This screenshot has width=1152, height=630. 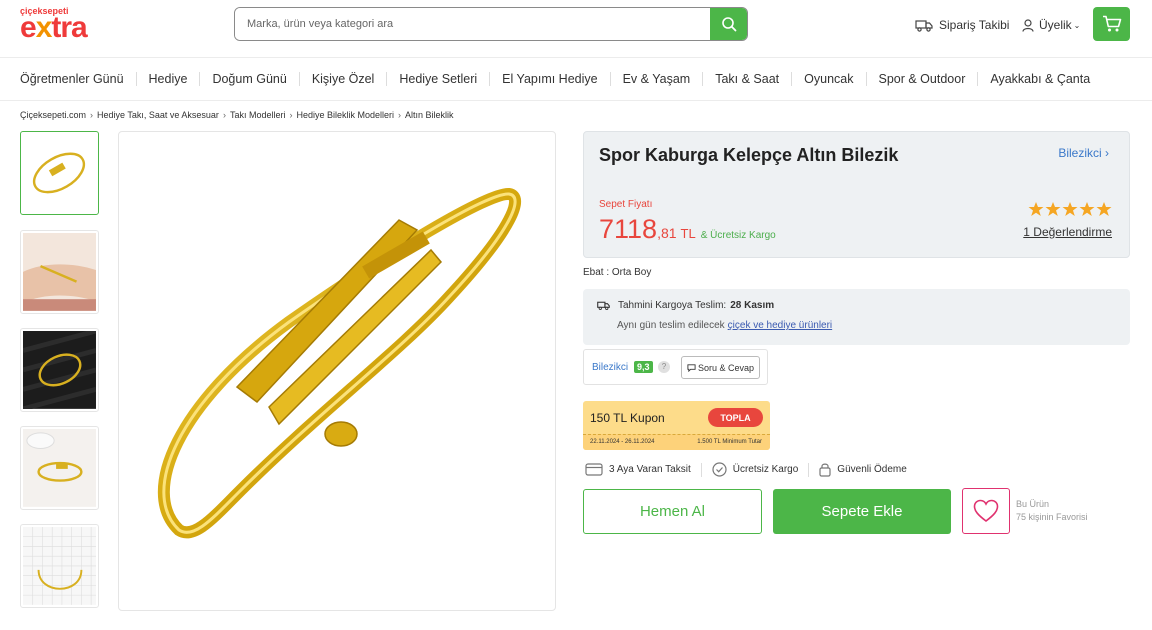 I want to click on cart-icon, so click(x=1111, y=23).